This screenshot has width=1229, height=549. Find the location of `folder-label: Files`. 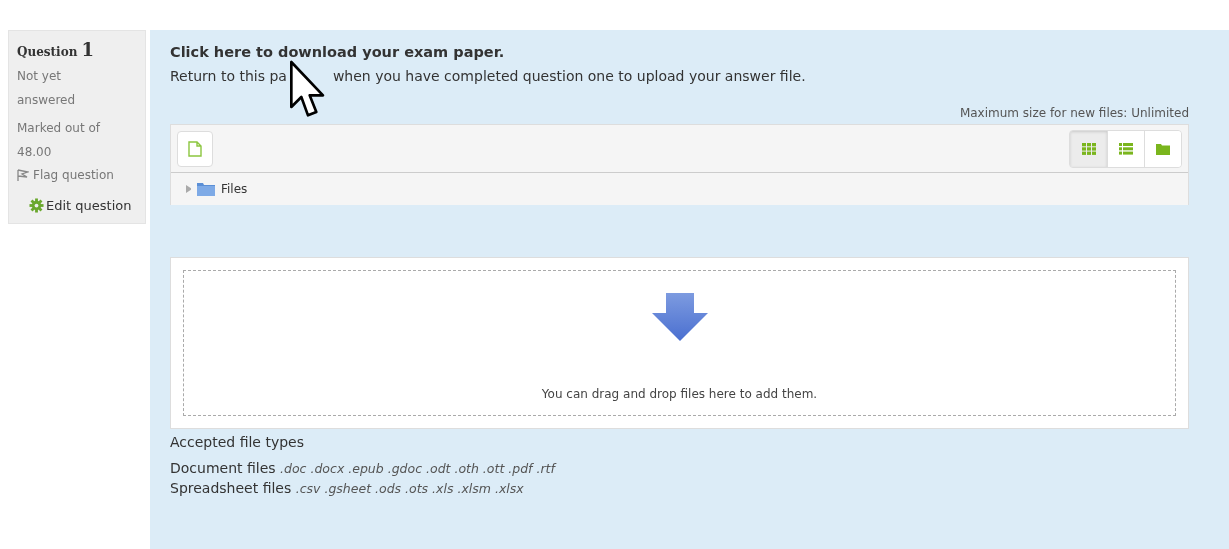

folder-label: Files is located at coordinates (234, 189).